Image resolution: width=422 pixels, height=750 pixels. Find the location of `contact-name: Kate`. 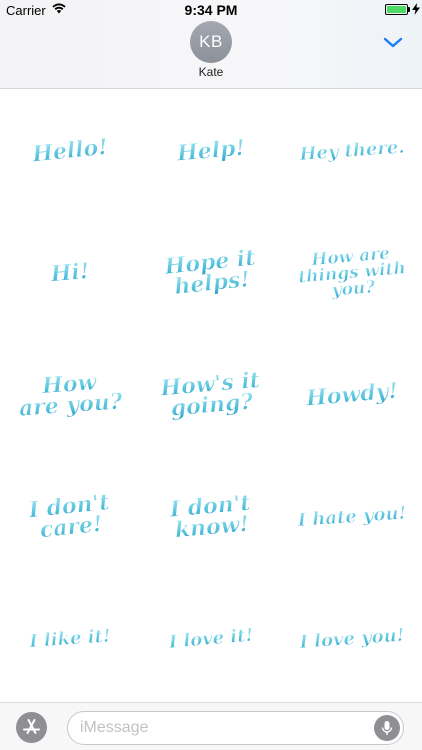

contact-name: Kate is located at coordinates (211, 72).